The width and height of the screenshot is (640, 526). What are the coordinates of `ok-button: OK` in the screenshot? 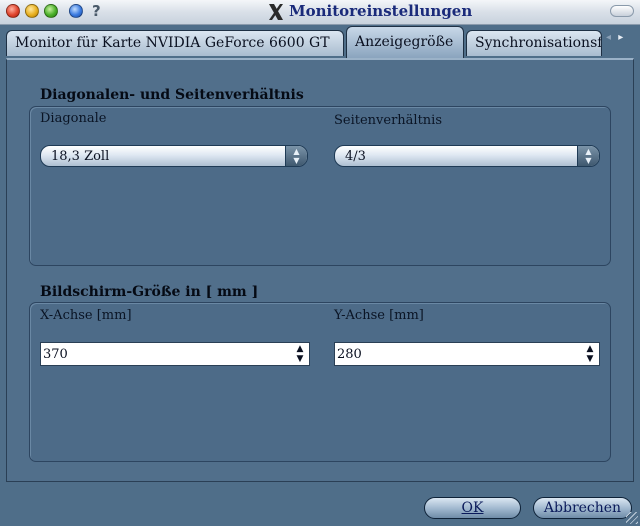 It's located at (472, 508).